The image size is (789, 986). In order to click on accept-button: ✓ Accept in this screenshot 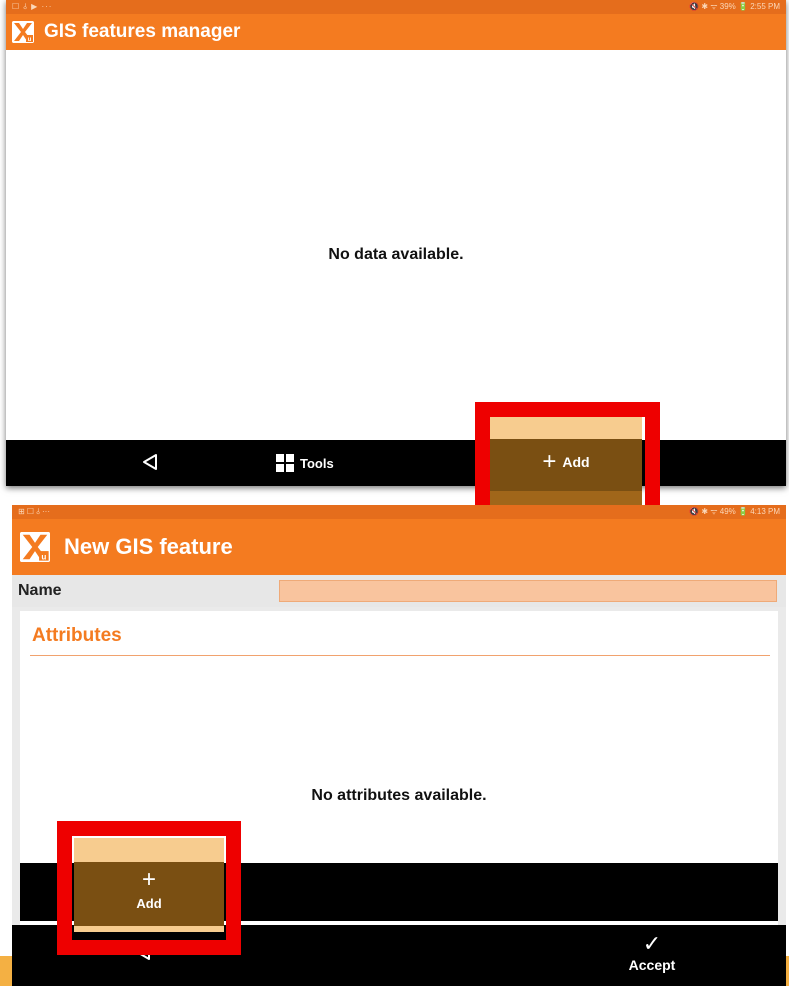, I will do `click(652, 956)`.